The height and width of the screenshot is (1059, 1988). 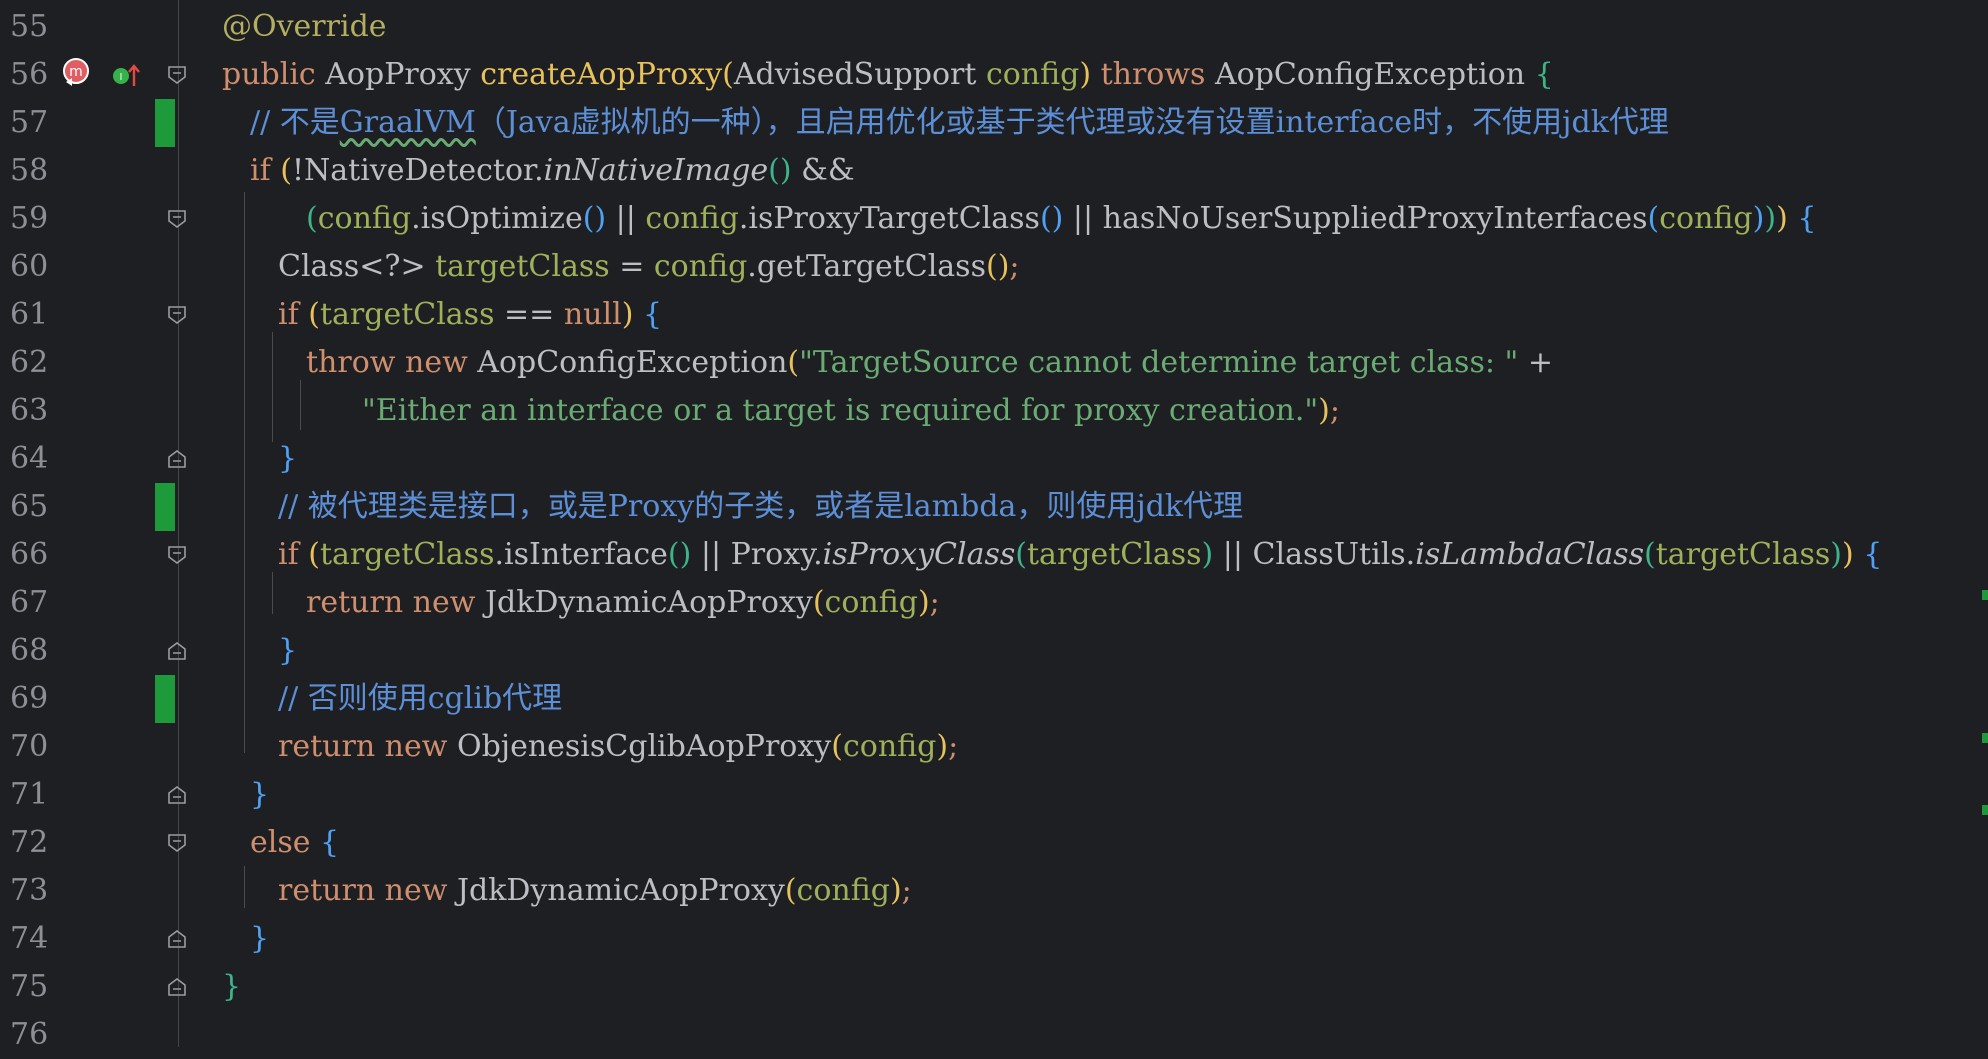 What do you see at coordinates (32, 507) in the screenshot?
I see `line-number: 65` at bounding box center [32, 507].